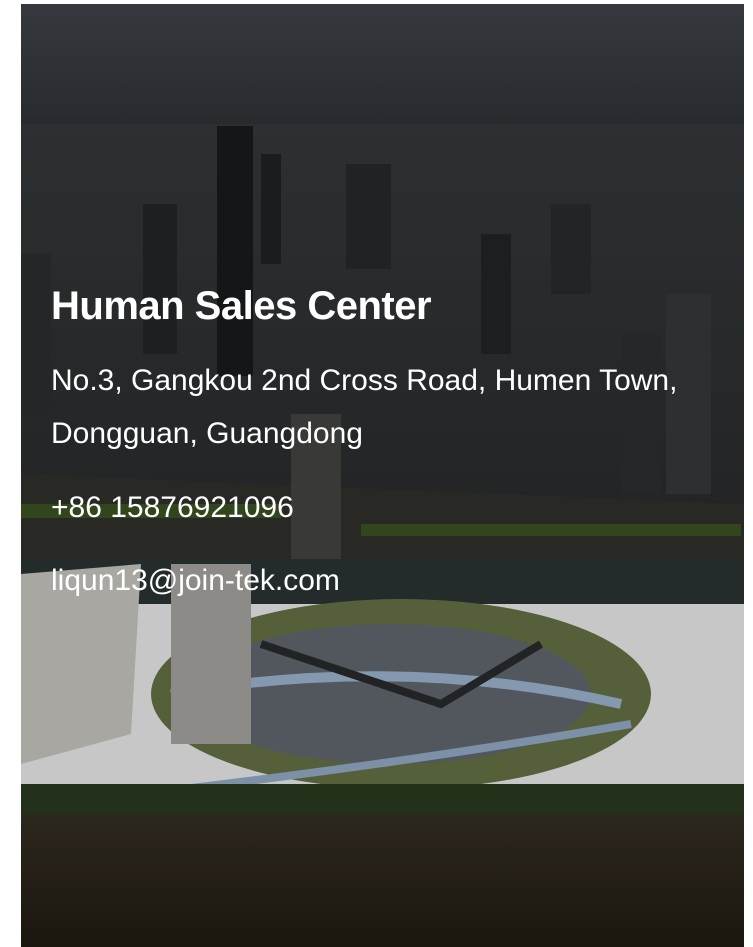  Describe the element at coordinates (371, 581) in the screenshot. I see `email-address: liqun13@join-tek.com` at that location.